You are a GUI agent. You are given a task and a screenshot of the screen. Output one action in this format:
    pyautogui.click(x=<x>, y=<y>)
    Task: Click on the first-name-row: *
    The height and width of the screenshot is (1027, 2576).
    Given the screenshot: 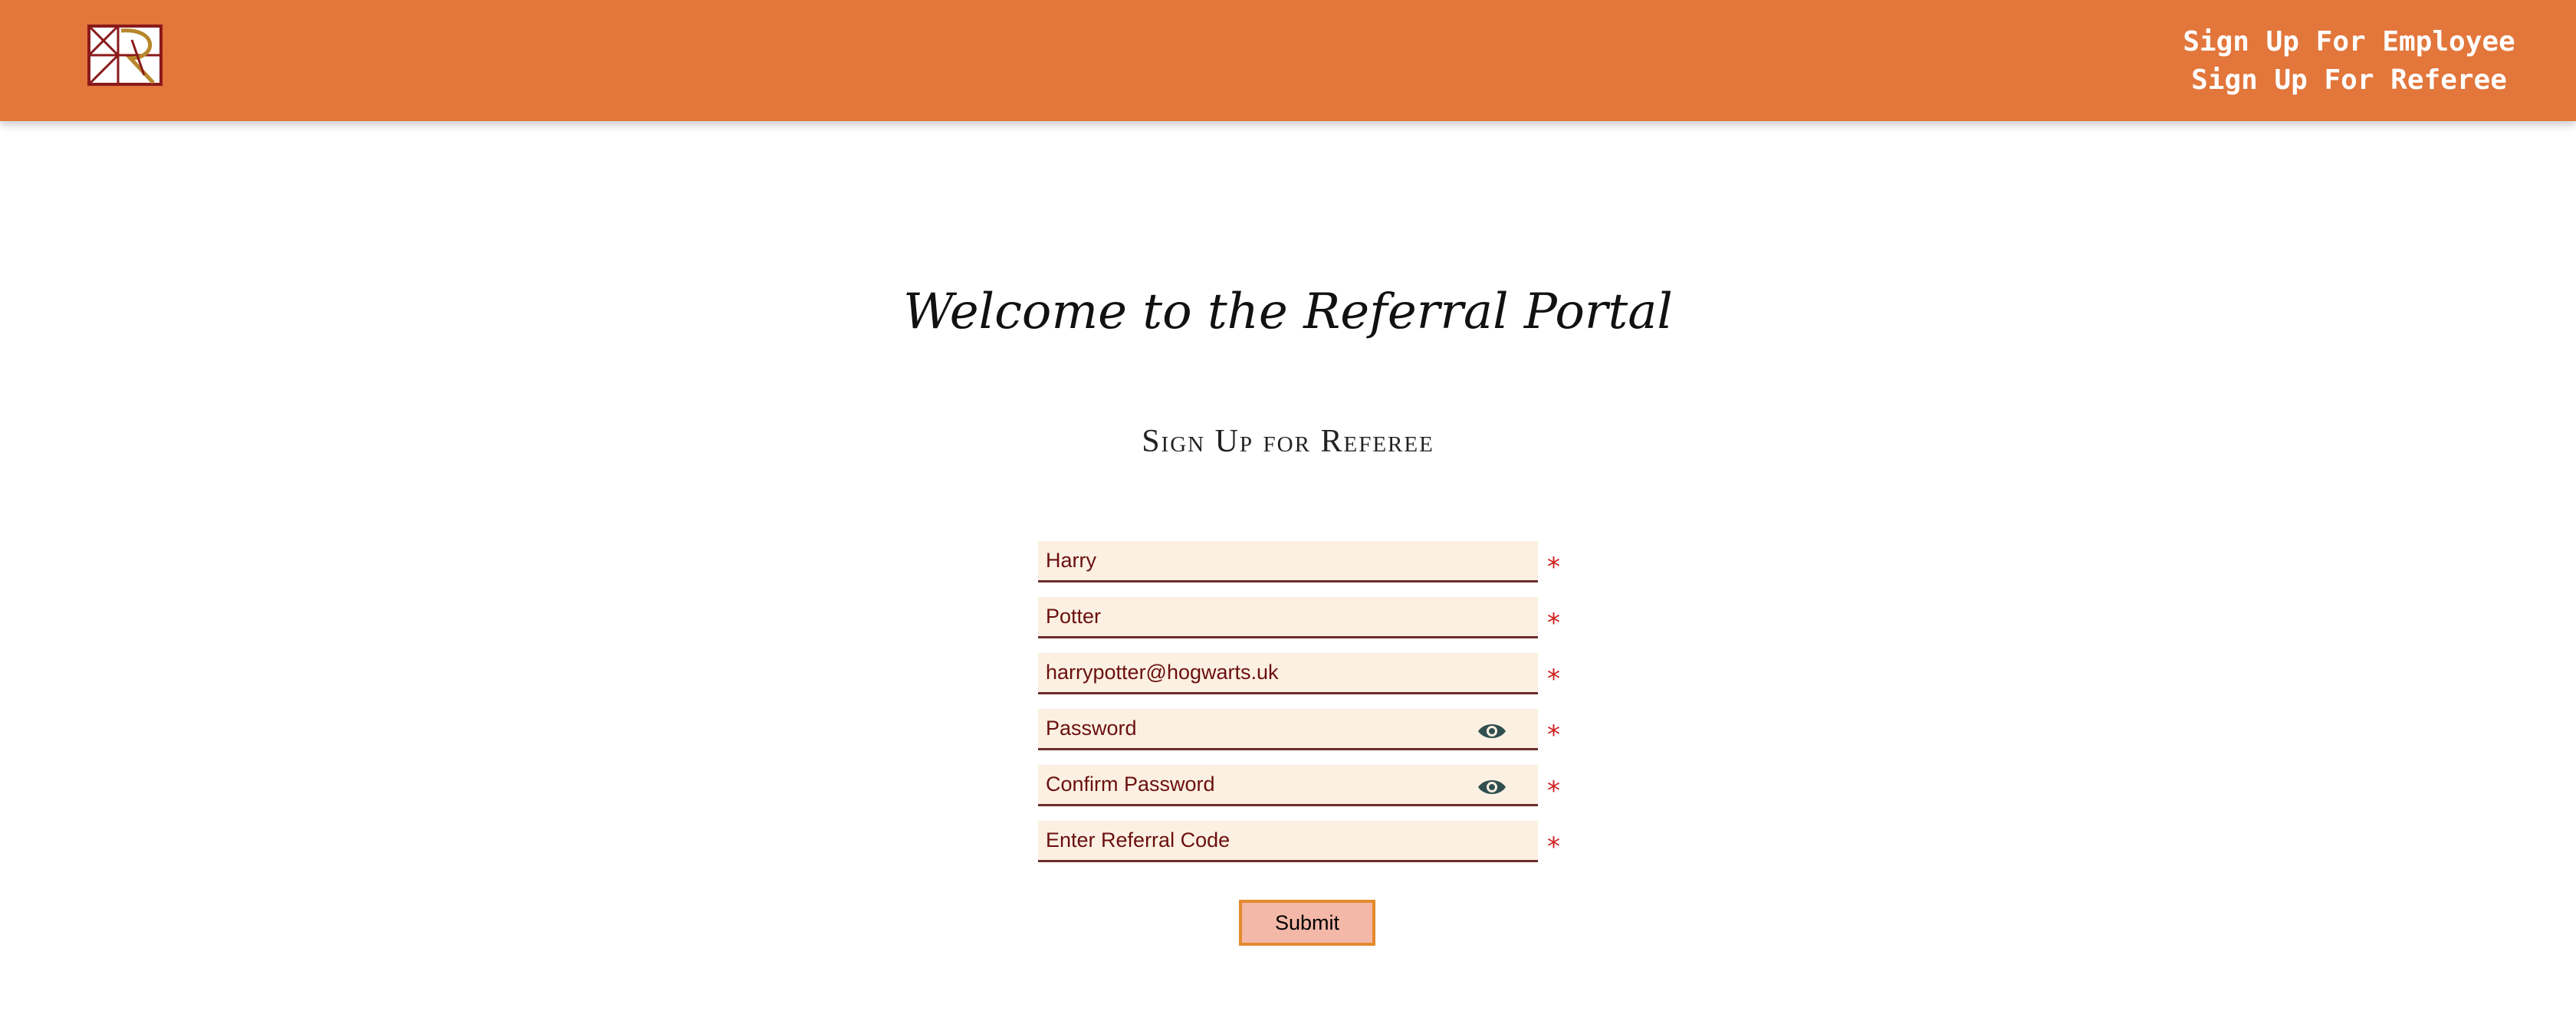 What is the action you would take?
    pyautogui.click(x=1299, y=561)
    